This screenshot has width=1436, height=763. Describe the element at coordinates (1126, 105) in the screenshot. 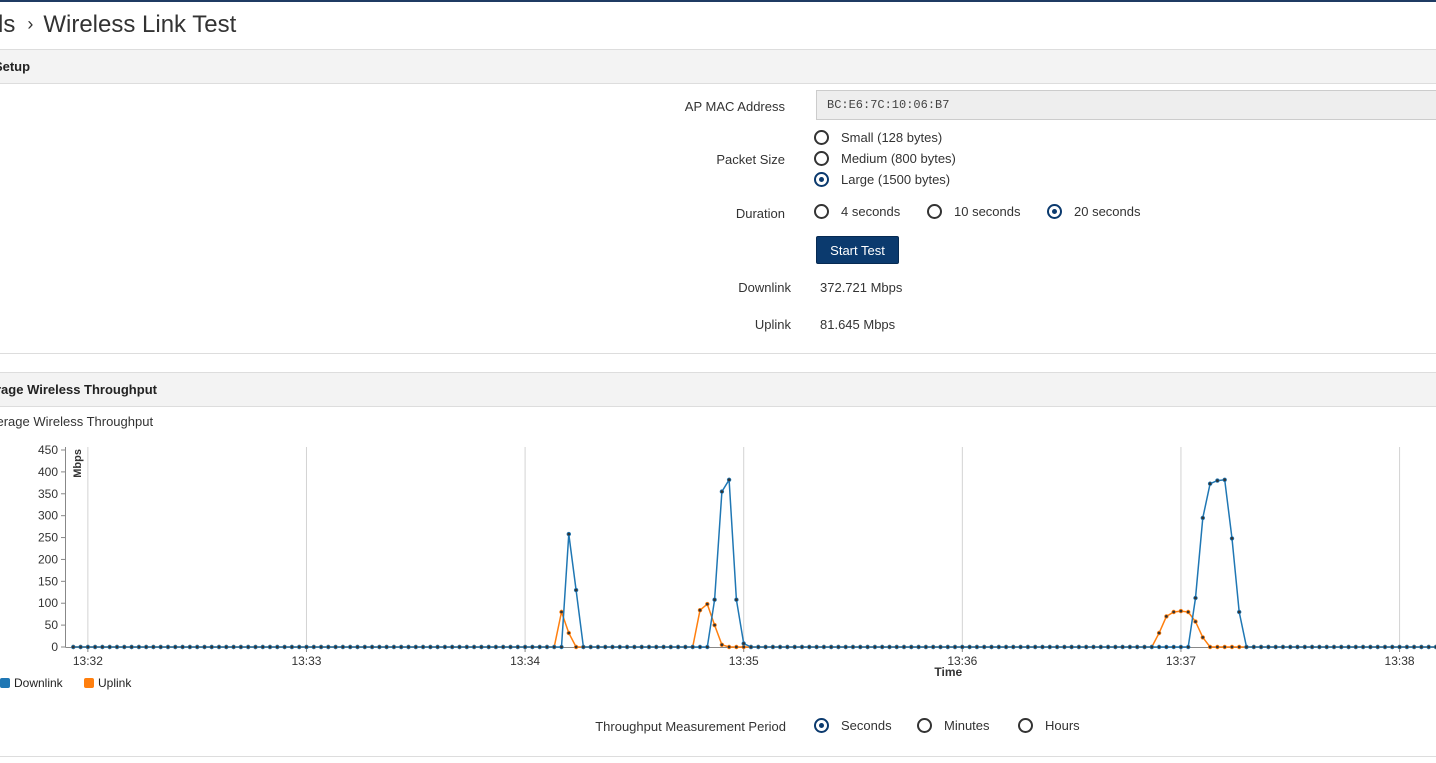

I see `mac-address-field: BC:E6:7C:10:06:B7` at that location.